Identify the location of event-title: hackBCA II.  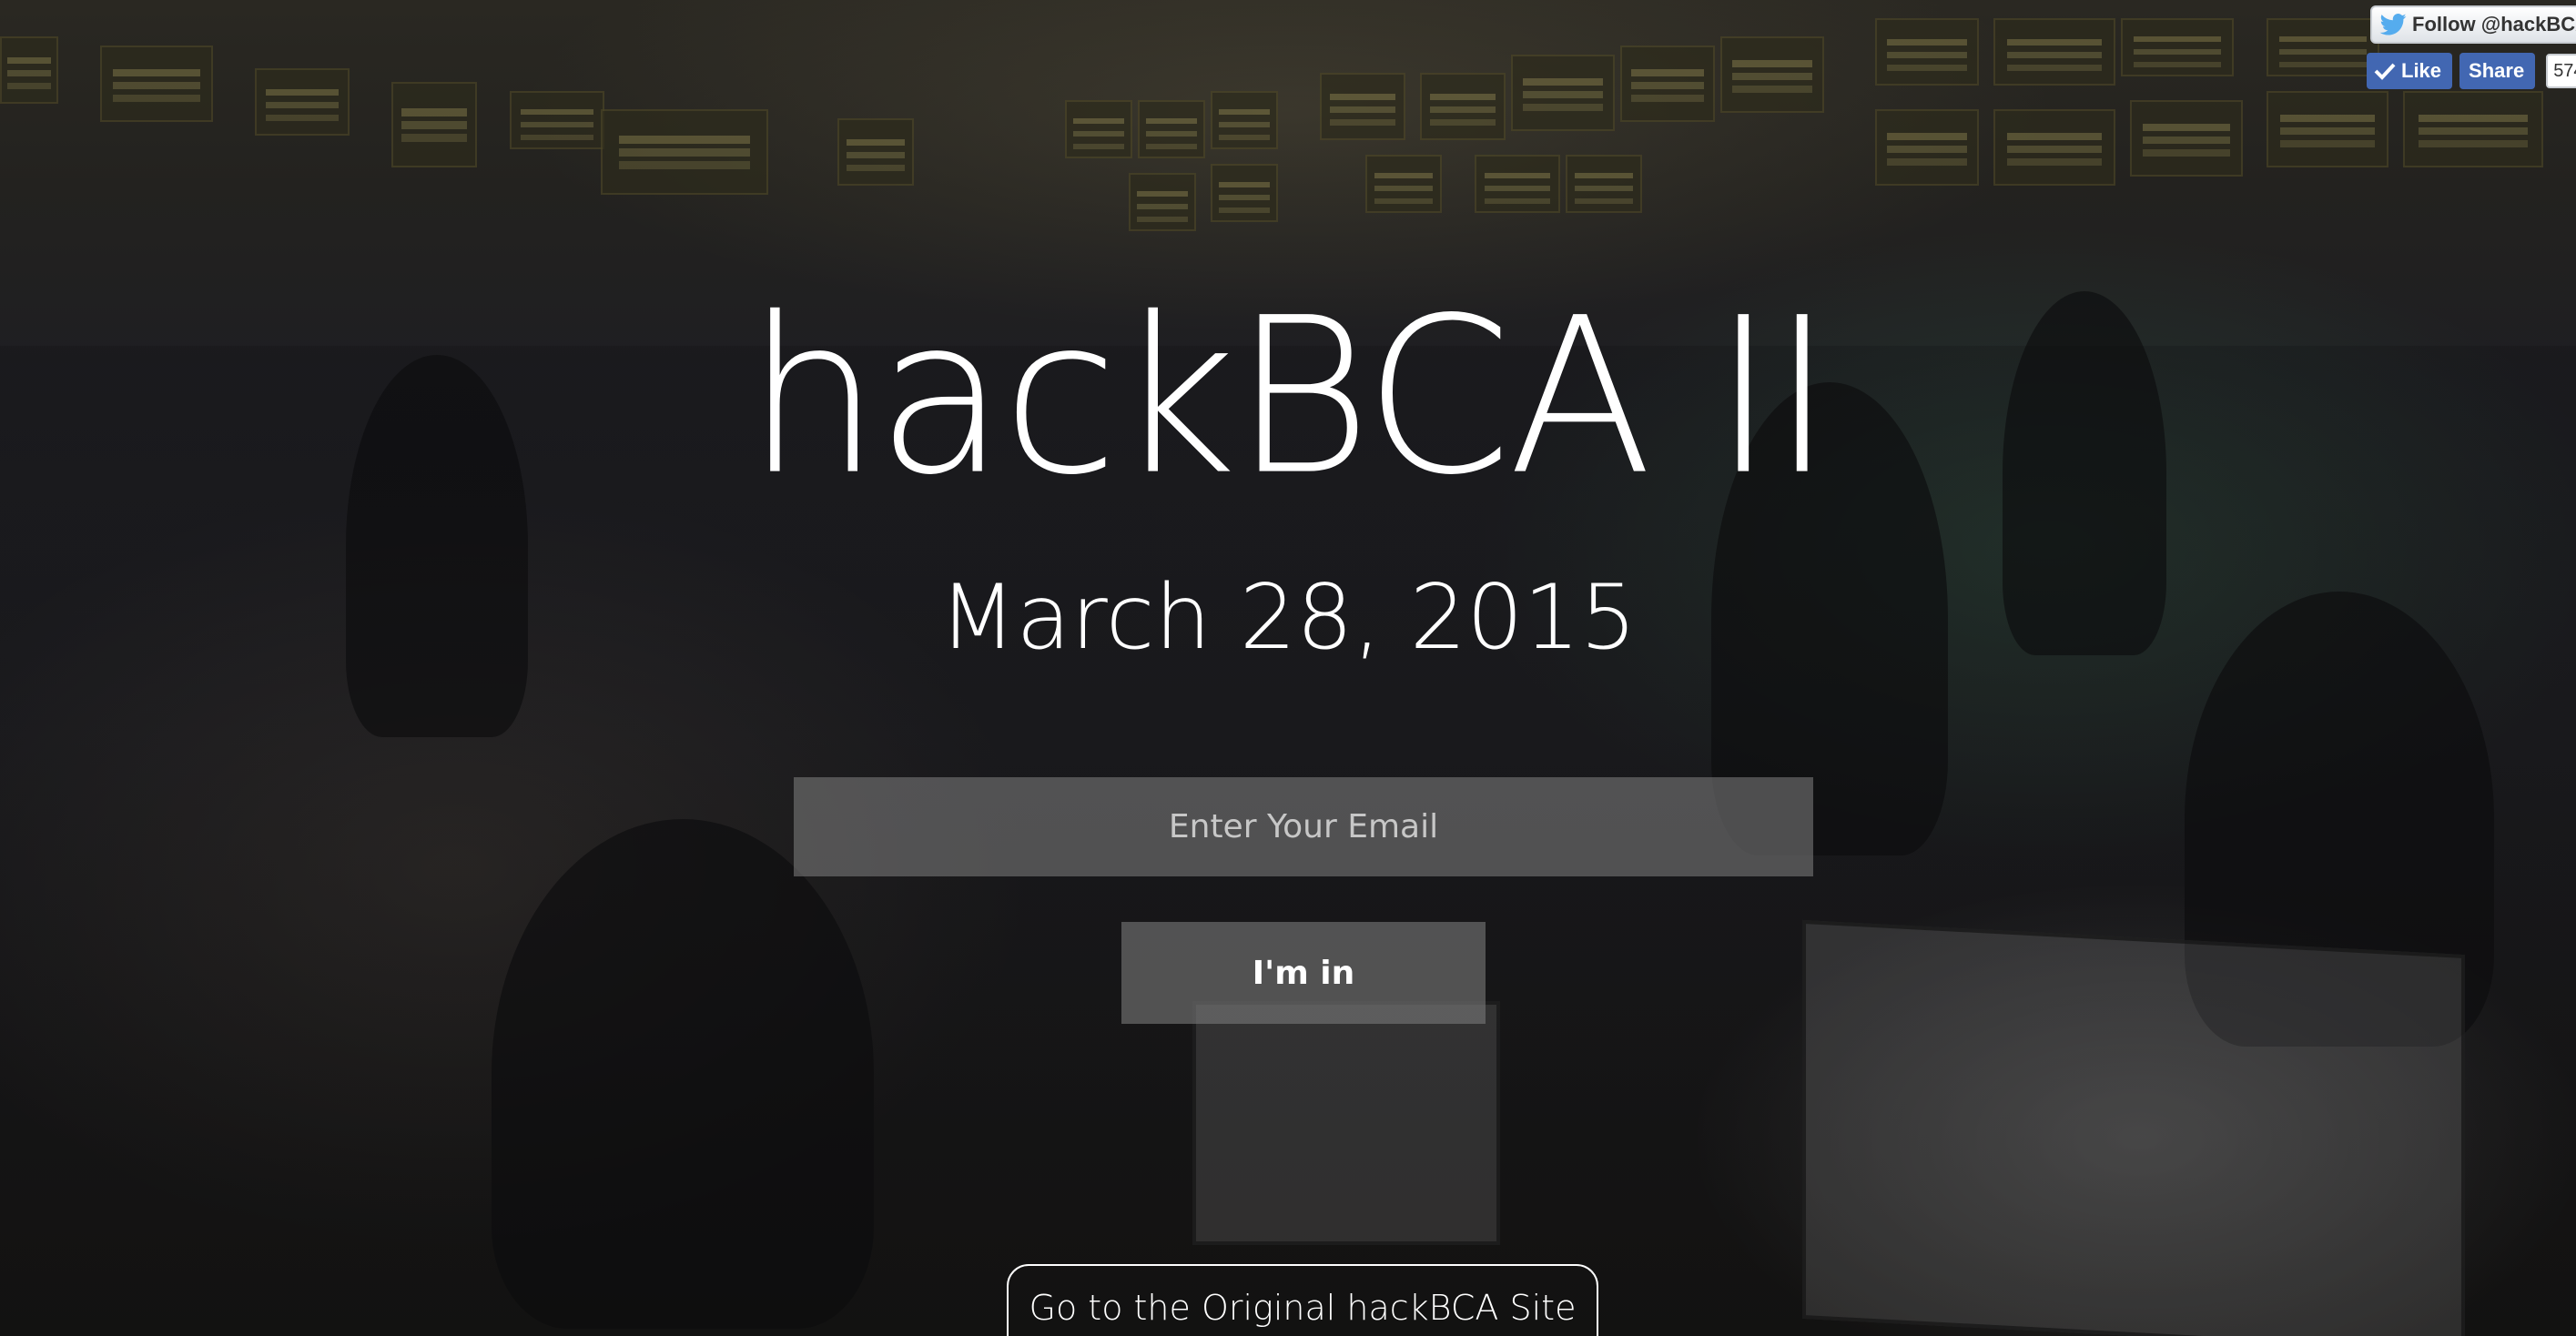
(1289, 396).